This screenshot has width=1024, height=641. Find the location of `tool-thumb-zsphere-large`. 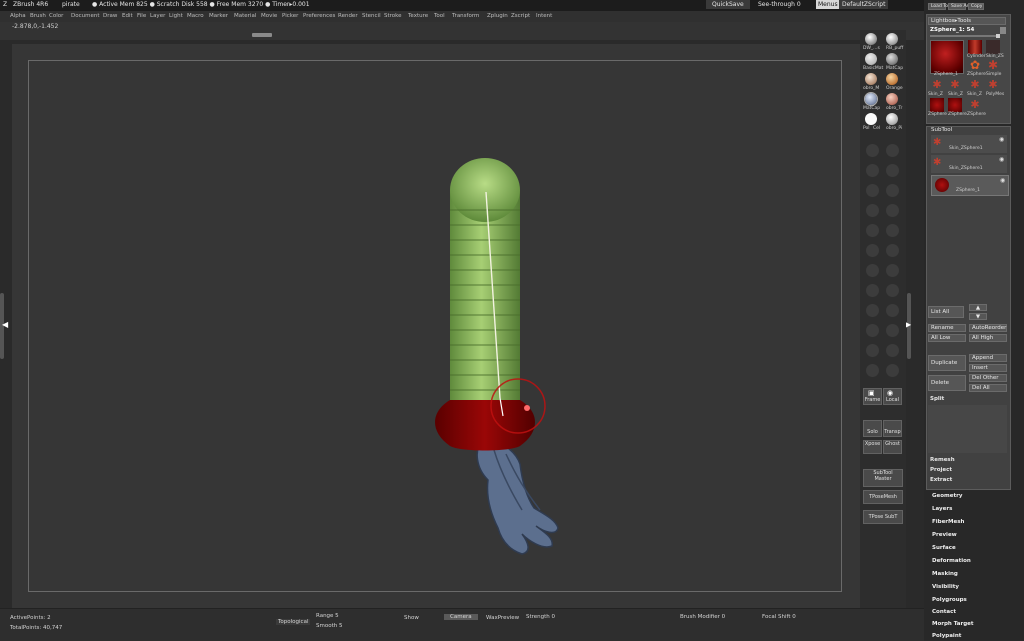

tool-thumb-zsphere-large is located at coordinates (947, 57).